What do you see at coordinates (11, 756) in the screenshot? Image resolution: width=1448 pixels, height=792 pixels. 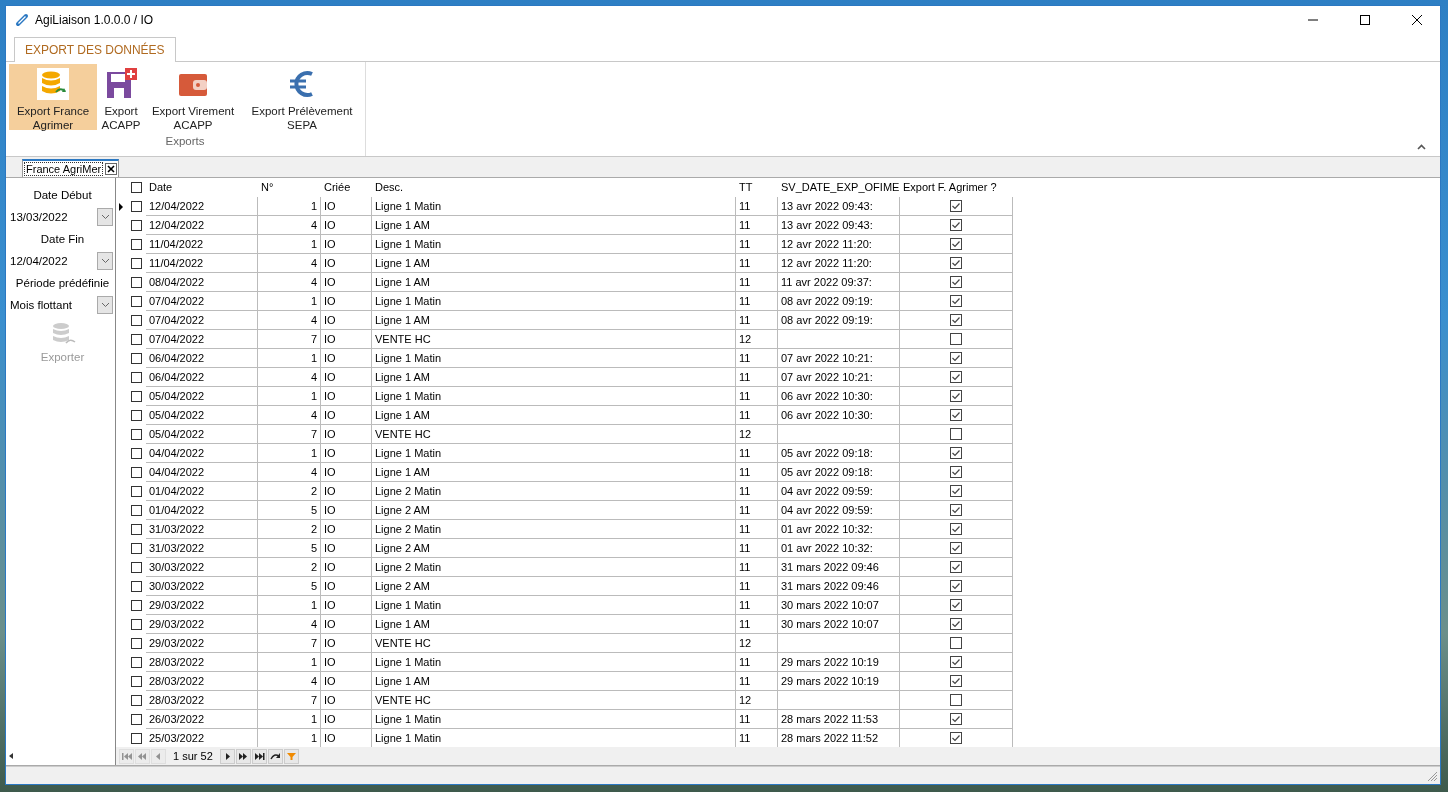 I see `scroll-left-icon` at bounding box center [11, 756].